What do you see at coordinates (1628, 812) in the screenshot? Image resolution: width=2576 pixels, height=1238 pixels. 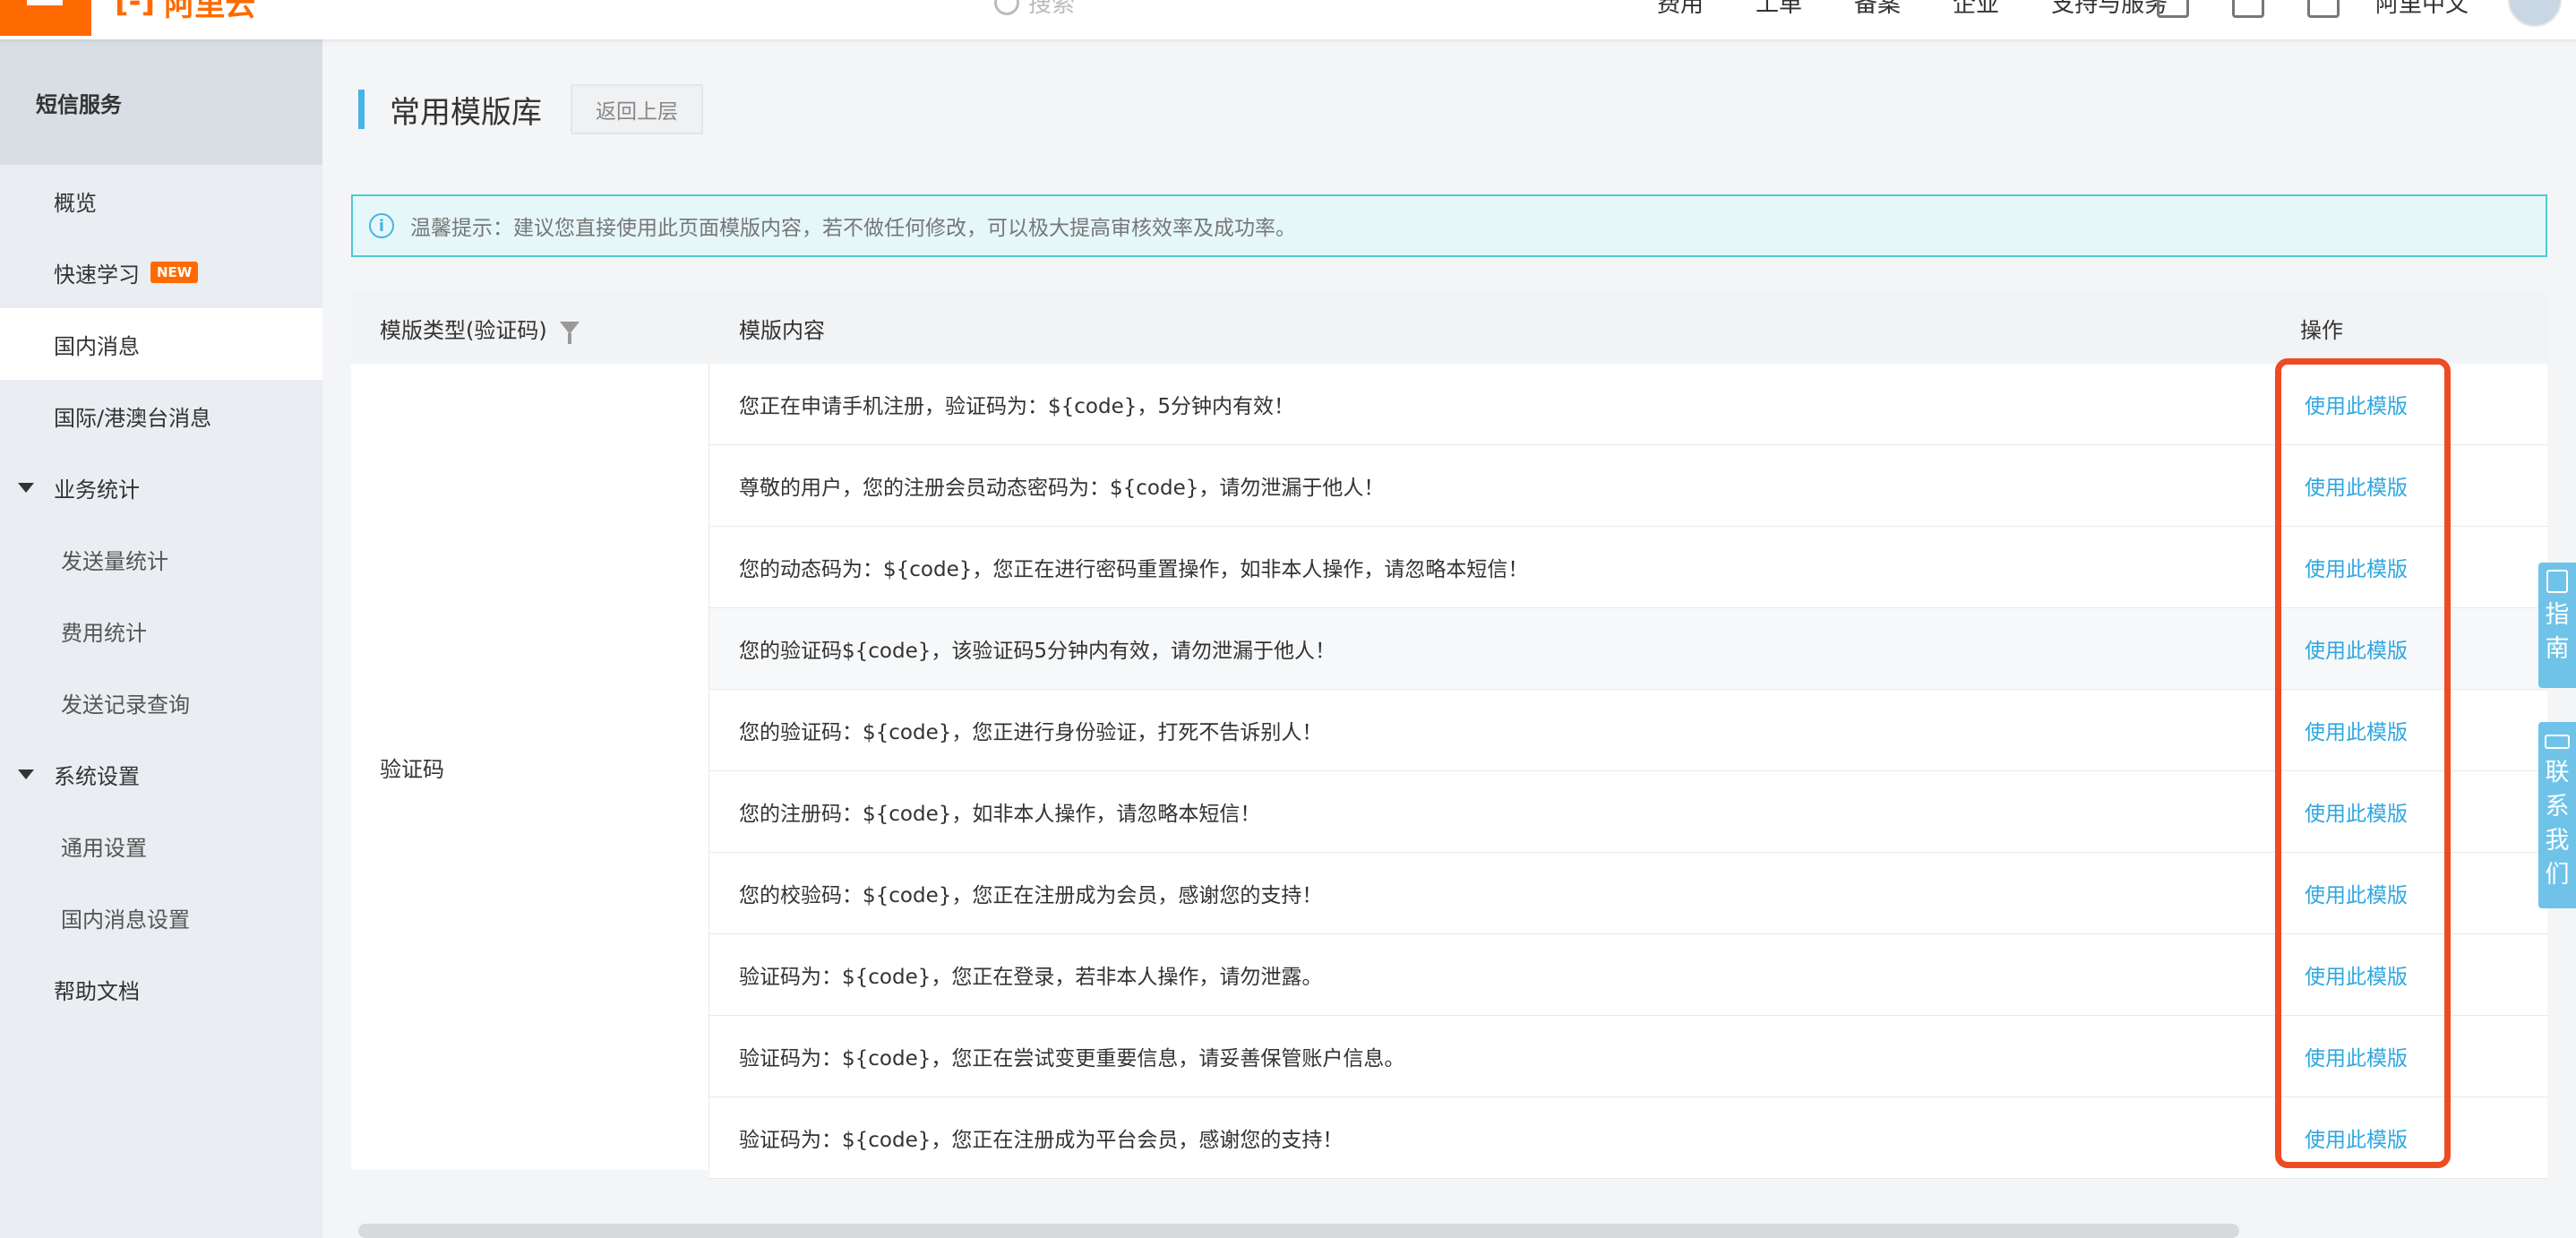 I see `table-row: 您的注册码：${code}，如非本人操作，请忽略本短信！ 使用此模版` at bounding box center [1628, 812].